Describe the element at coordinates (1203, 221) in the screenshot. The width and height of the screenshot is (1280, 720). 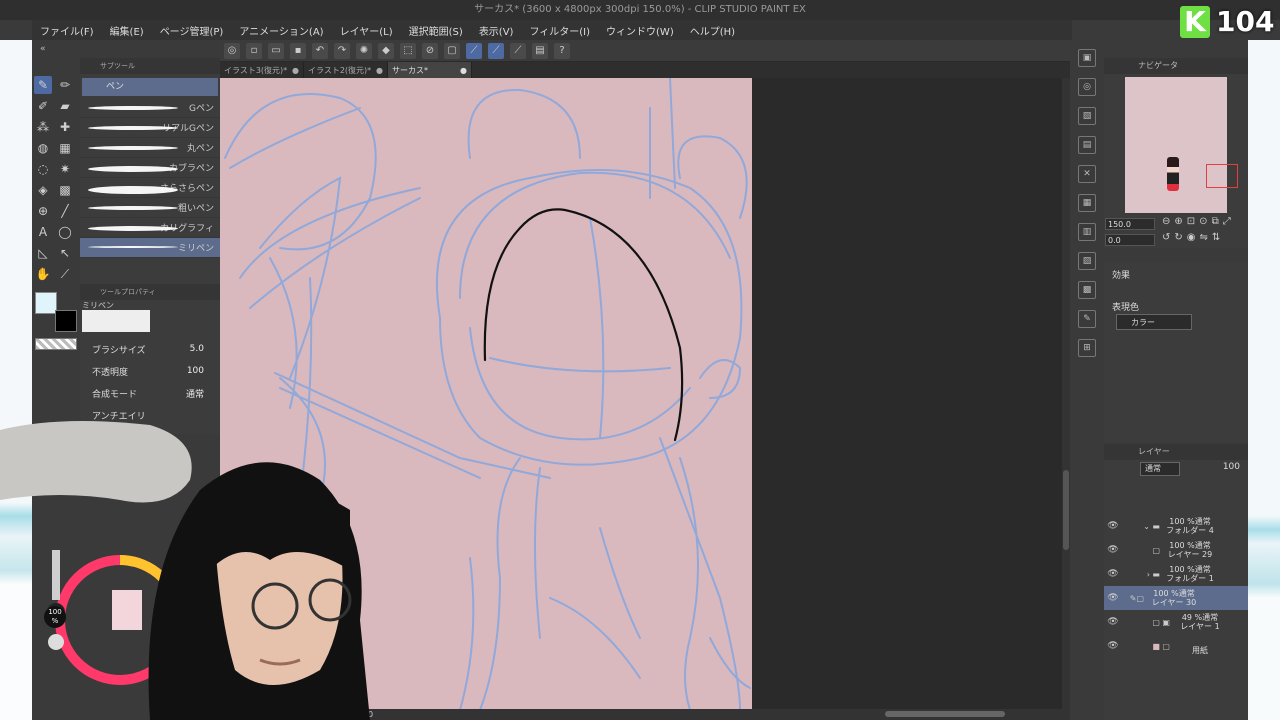
I see `actual-size-icon: ⊙` at that location.